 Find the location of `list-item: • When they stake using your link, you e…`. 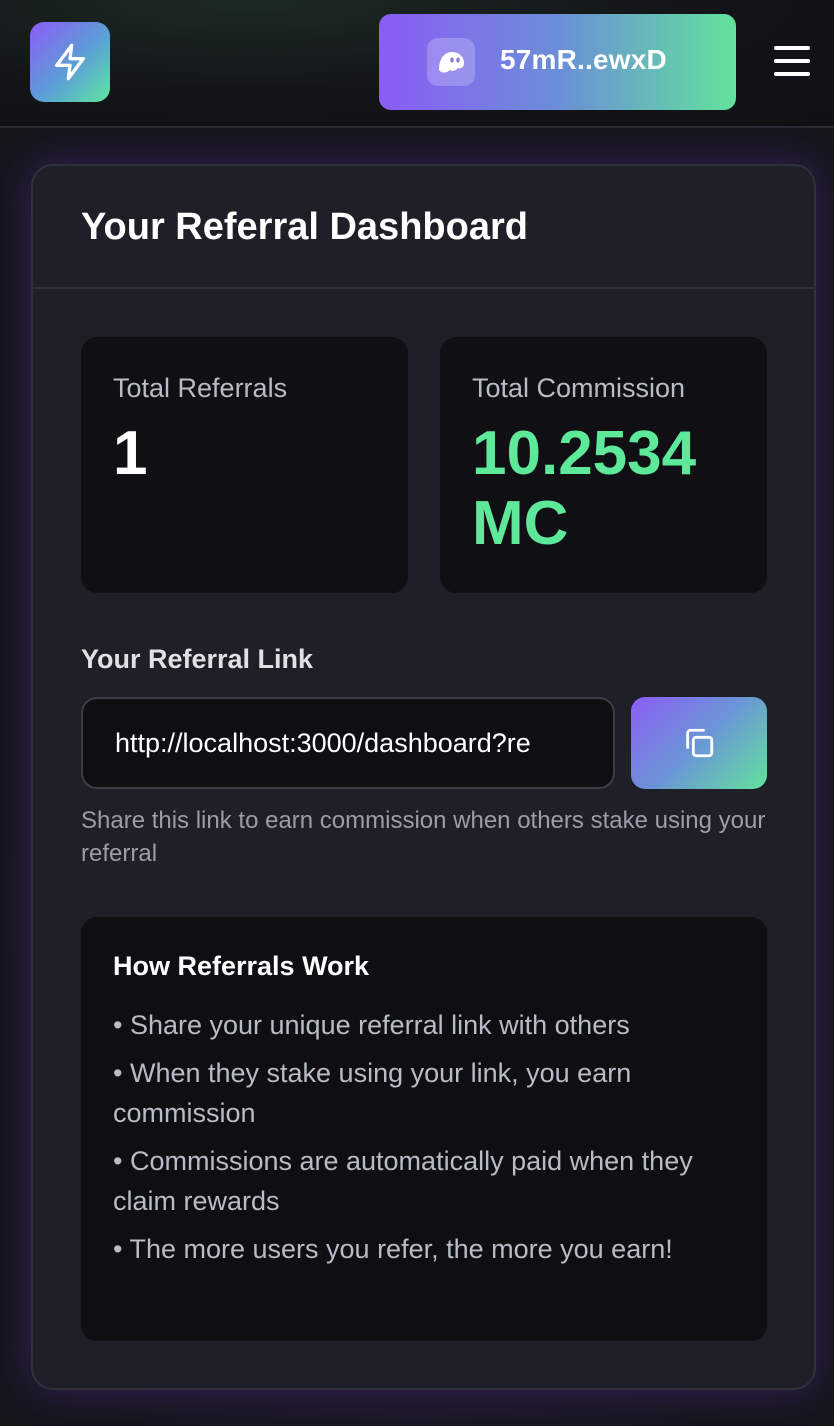

list-item: • When they stake using your link, you e… is located at coordinates (372, 1093).